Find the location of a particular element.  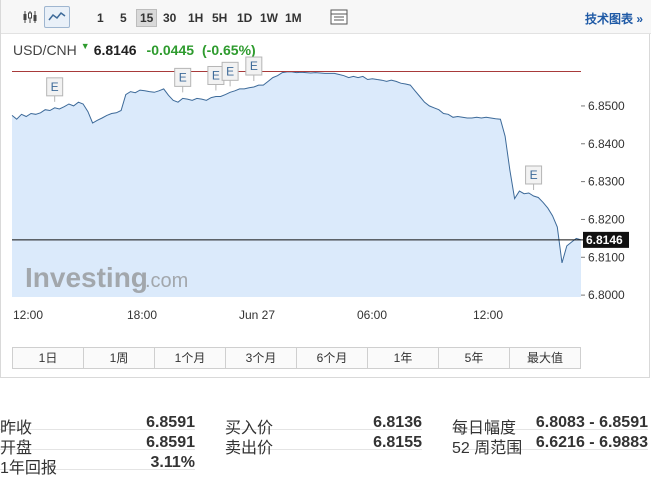

range-option-7: 5年 is located at coordinates (474, 358).